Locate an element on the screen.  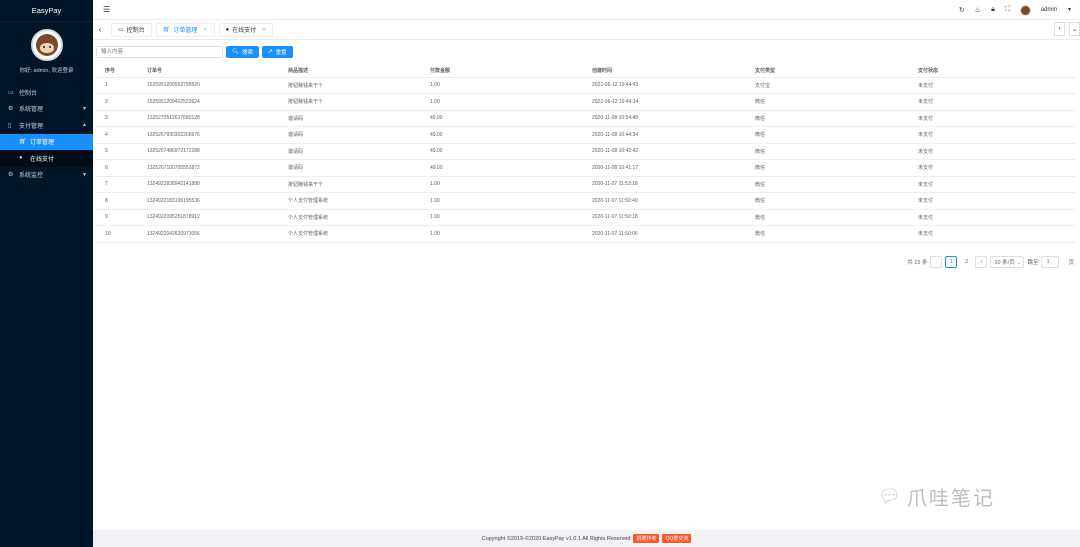
sidebar-item-orders: 🛒︎ 订单管理 is located at coordinates (46, 141).